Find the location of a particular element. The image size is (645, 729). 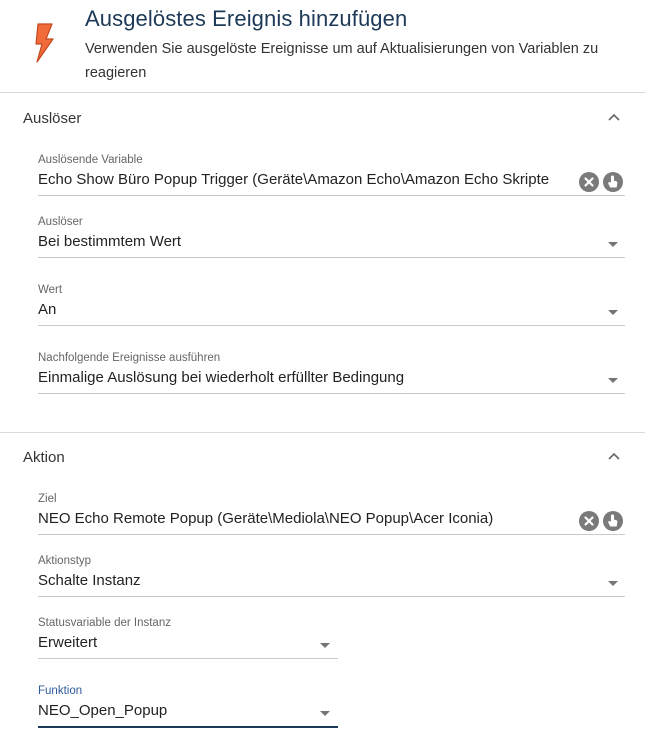

section-header-action: Aktion is located at coordinates (322, 457).